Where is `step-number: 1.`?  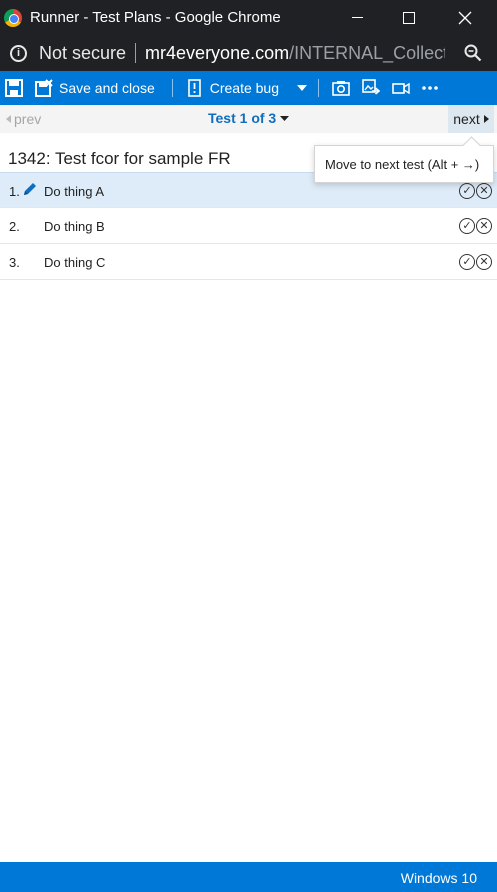 step-number: 1. is located at coordinates (14, 191).